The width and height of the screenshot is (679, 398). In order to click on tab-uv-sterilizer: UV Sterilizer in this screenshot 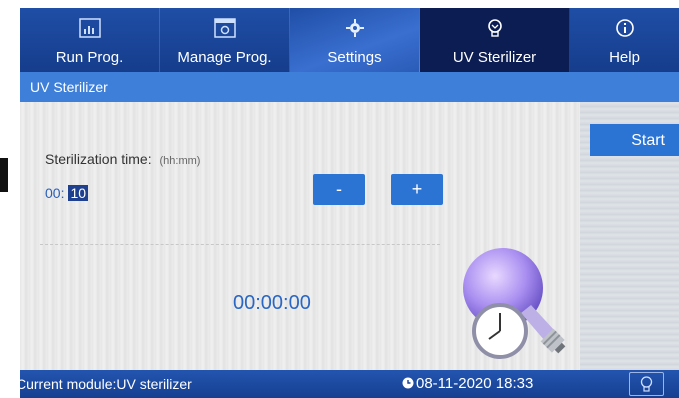, I will do `click(495, 40)`.